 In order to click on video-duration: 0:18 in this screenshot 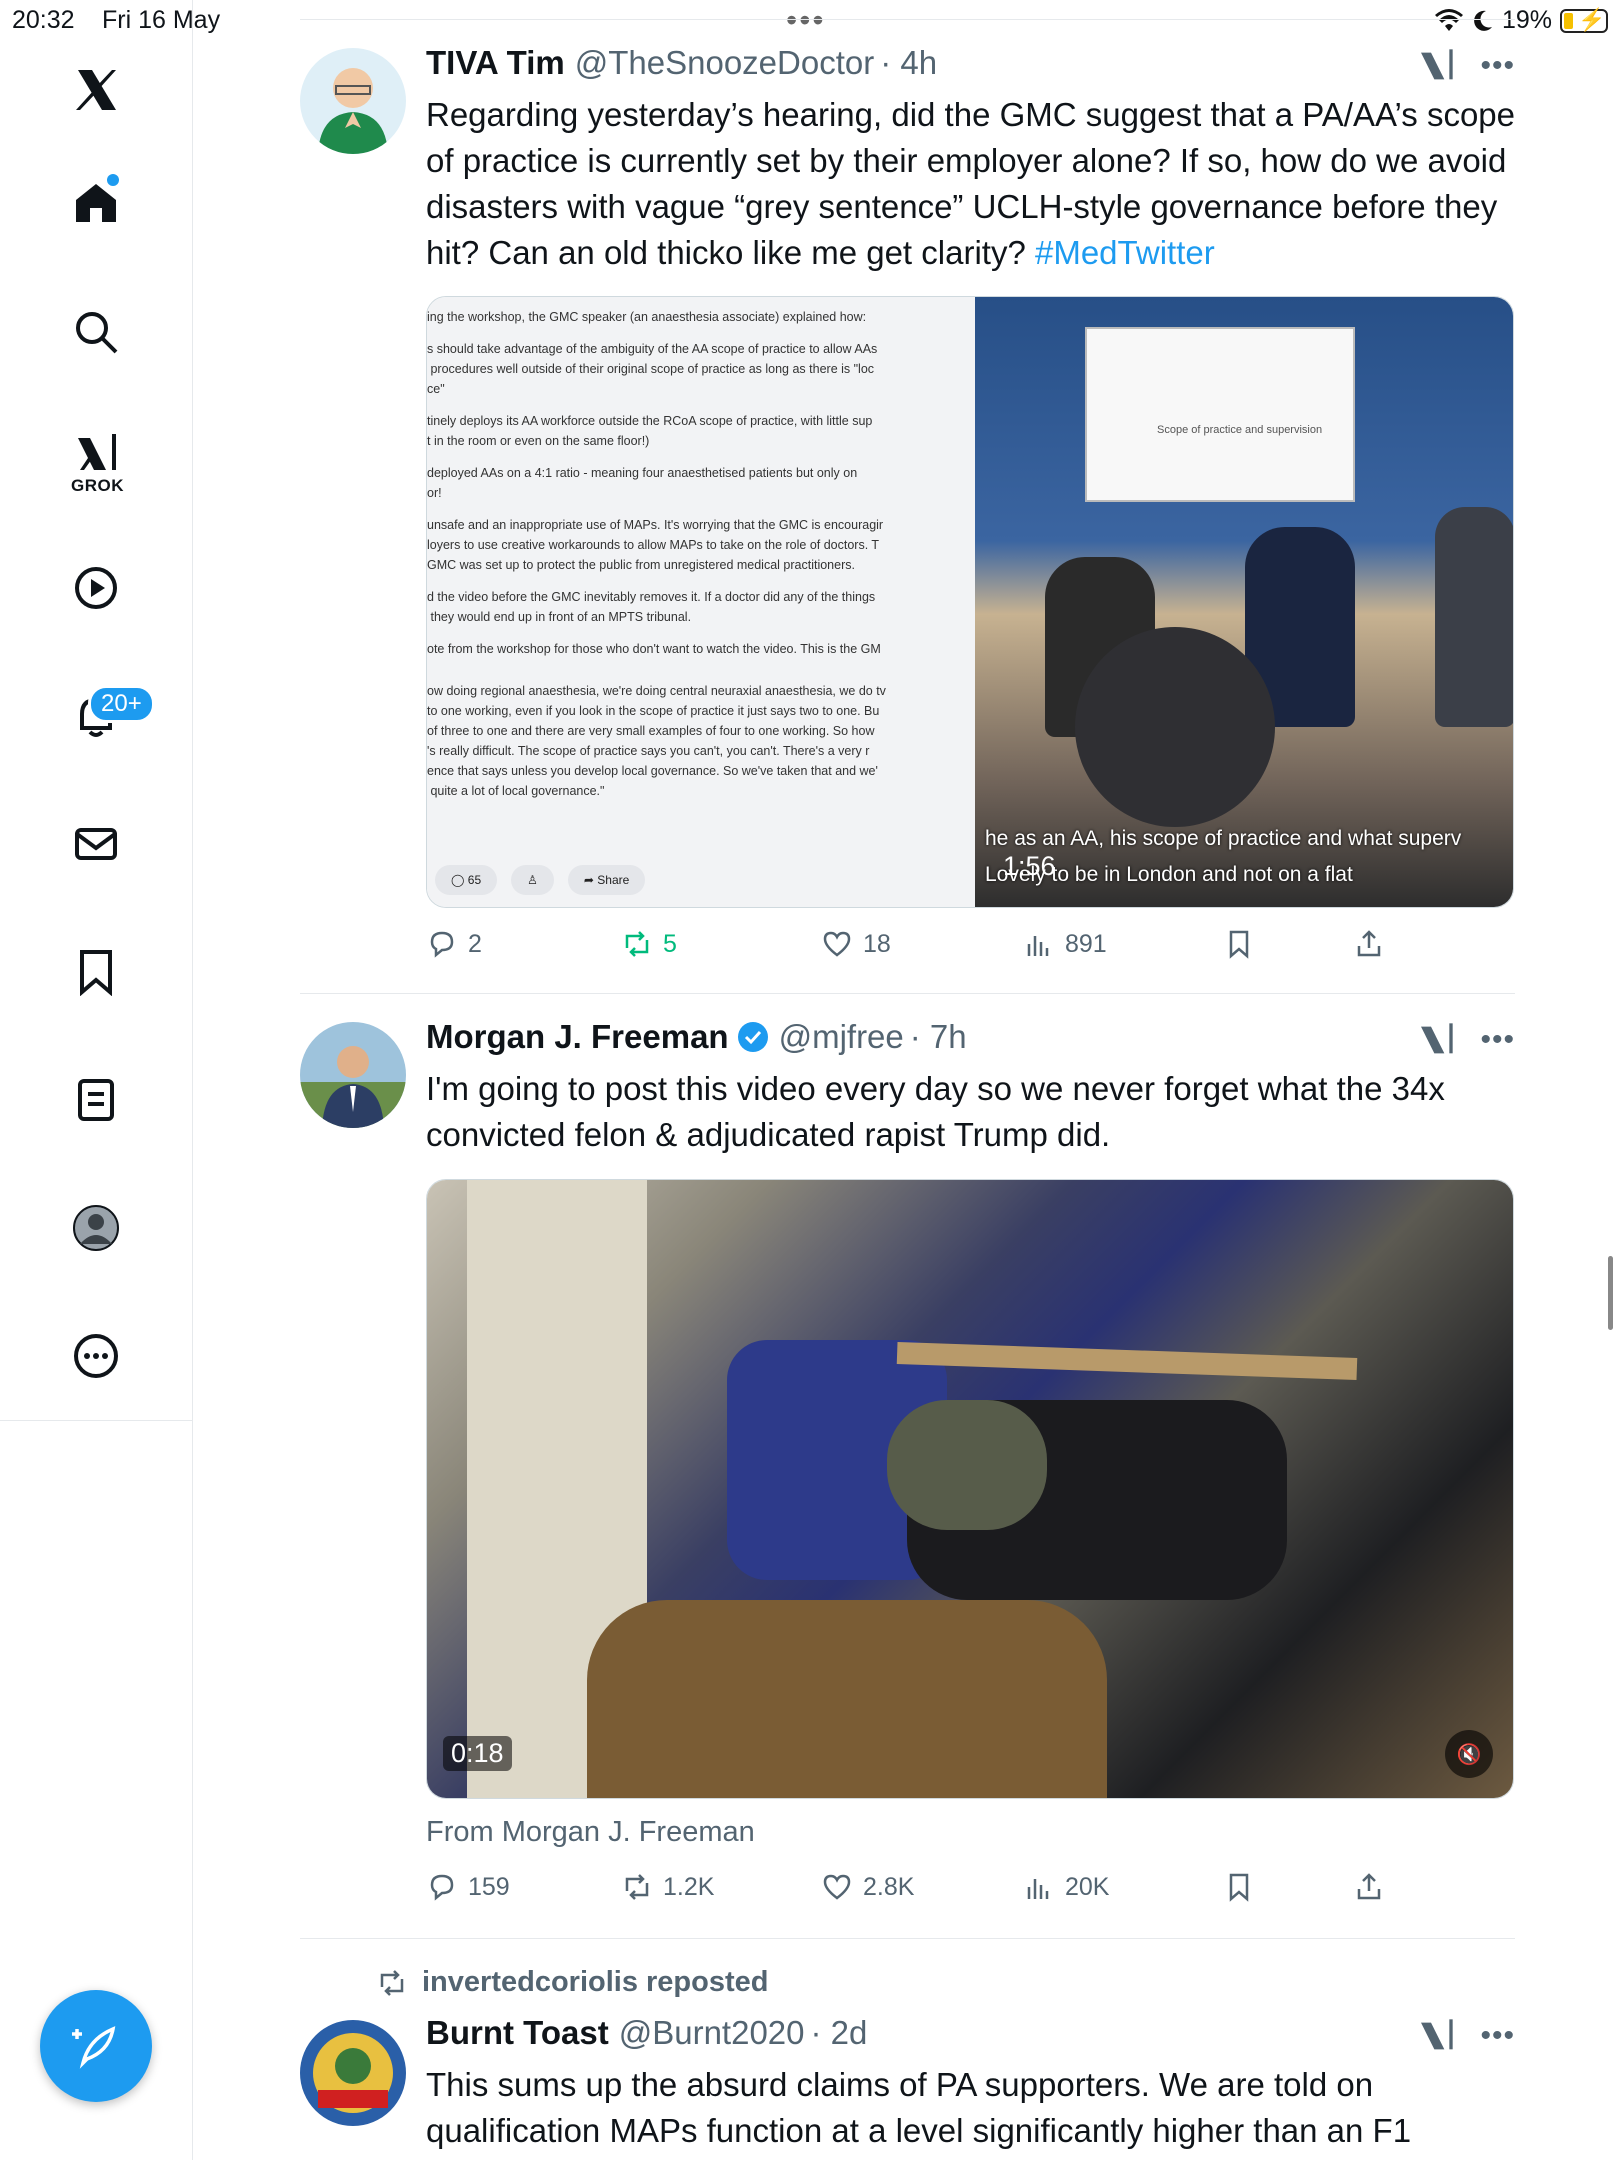, I will do `click(477, 1753)`.